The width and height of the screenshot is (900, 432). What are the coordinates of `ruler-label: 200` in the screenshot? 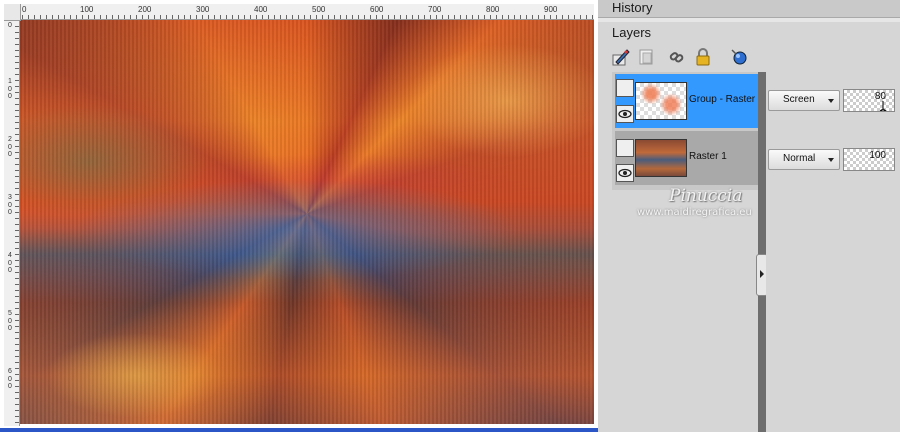 It's located at (145, 9).